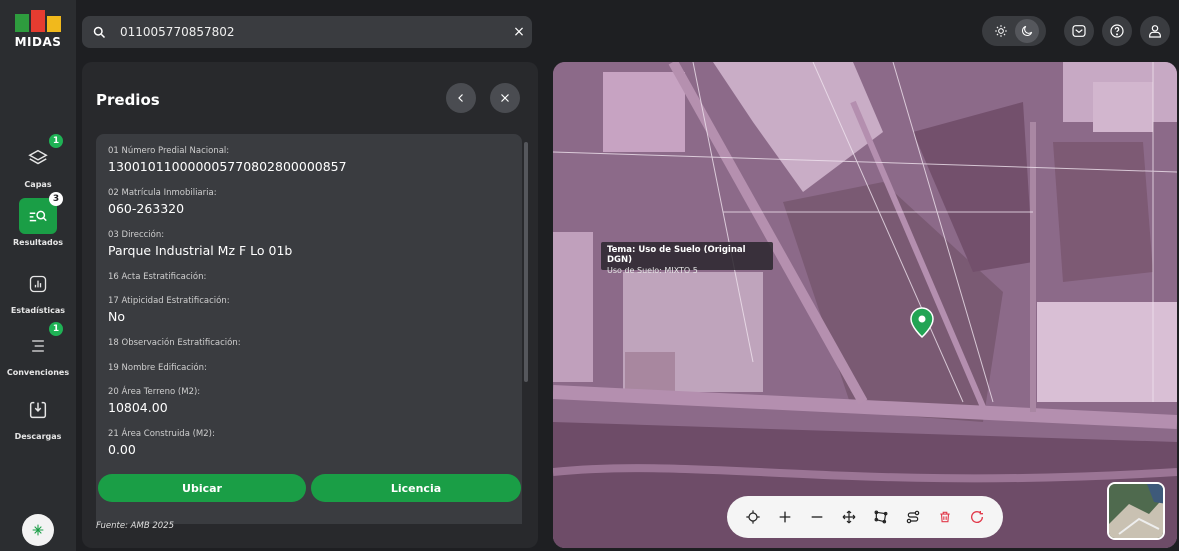 The height and width of the screenshot is (551, 1179). I want to click on search-bar: 011005770857802 ×, so click(307, 32).